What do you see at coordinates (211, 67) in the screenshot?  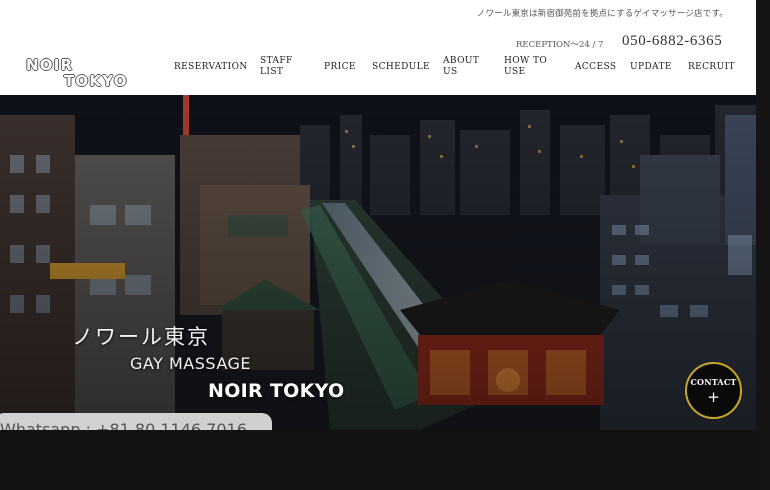 I see `nav-item-reservation: RESERVATION` at bounding box center [211, 67].